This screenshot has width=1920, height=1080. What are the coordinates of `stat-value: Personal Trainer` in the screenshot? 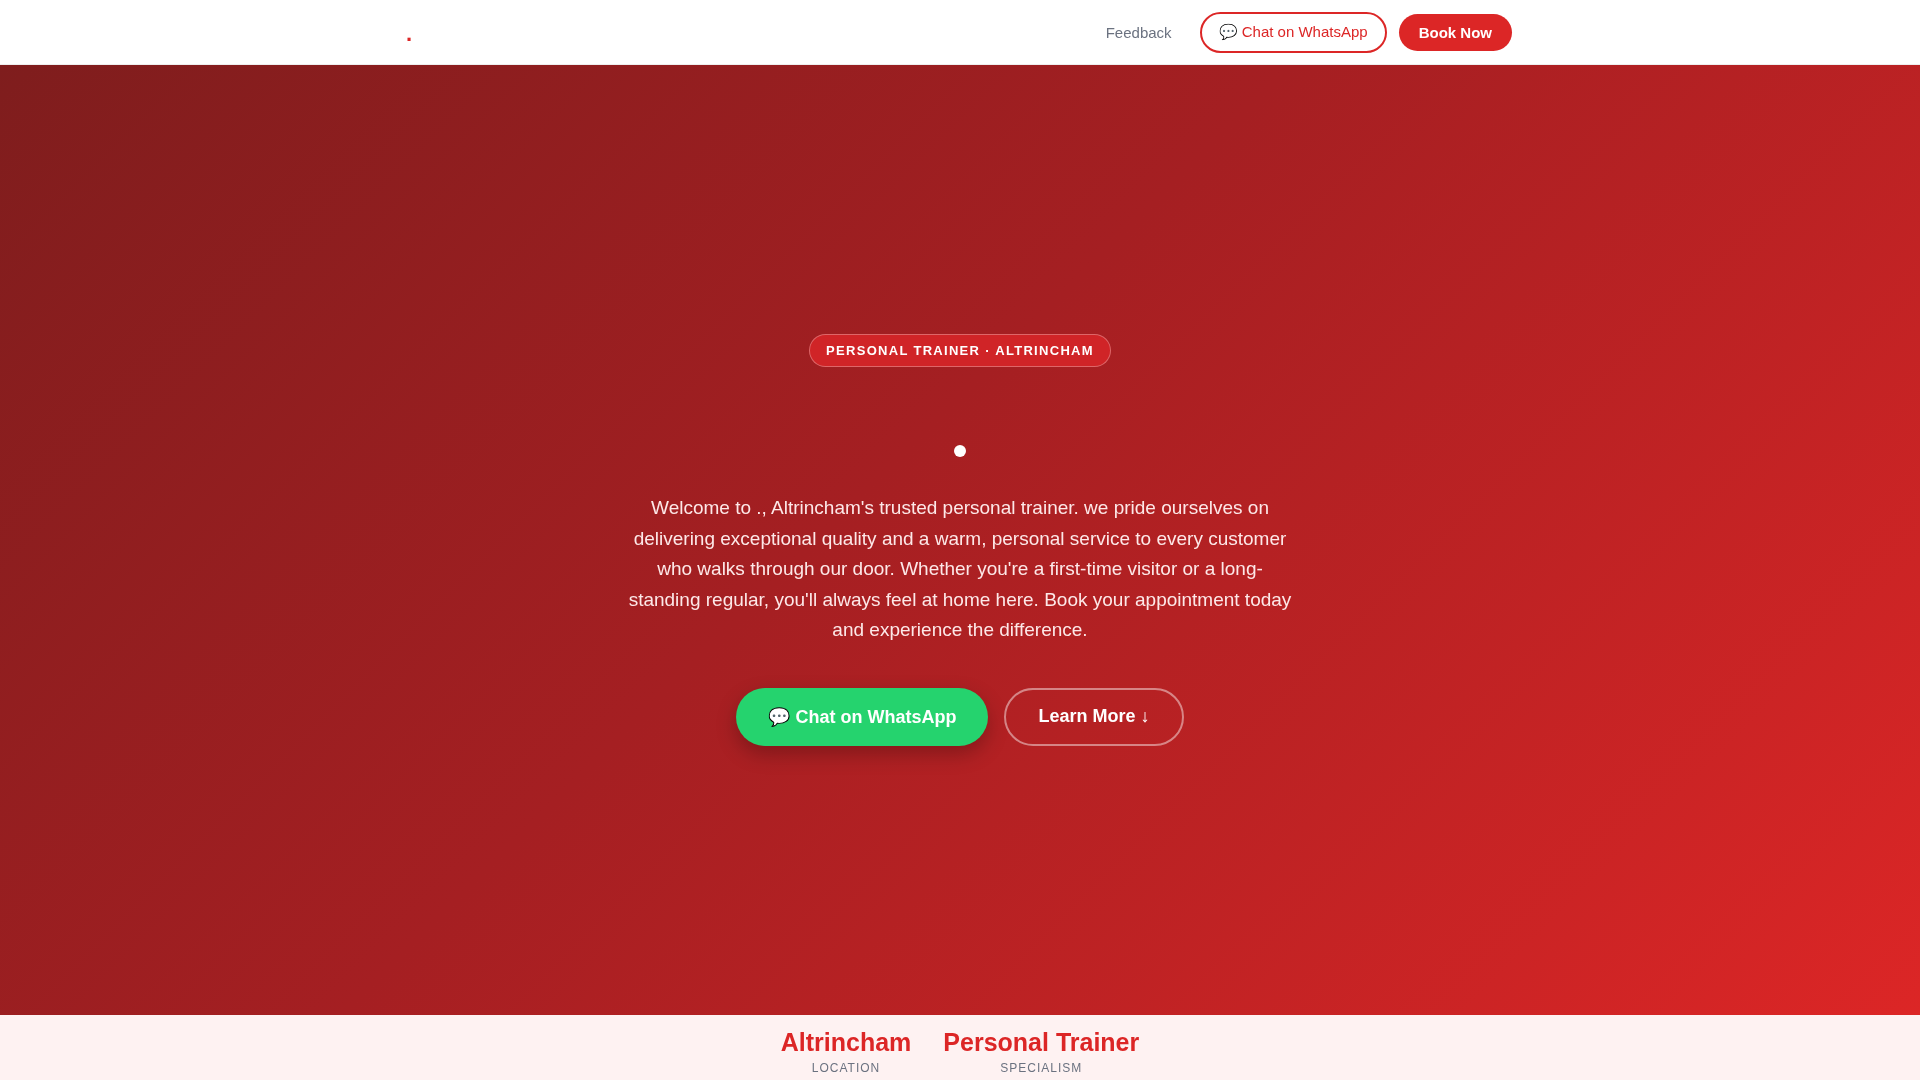 It's located at (1041, 1042).